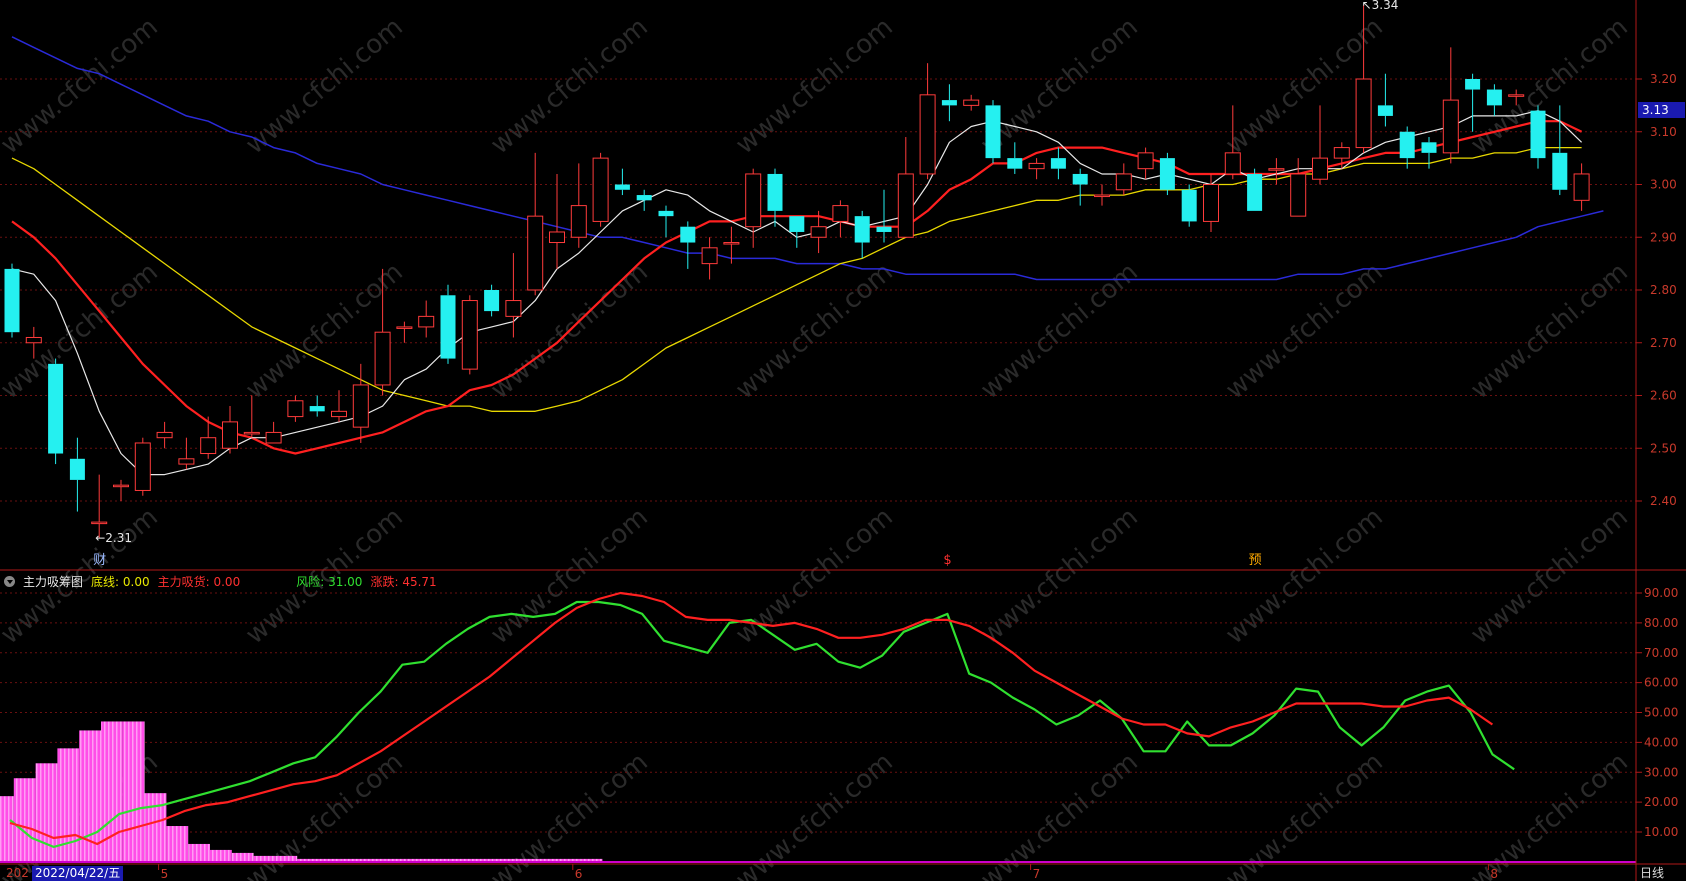  What do you see at coordinates (329, 581) in the screenshot?
I see `legend-risk: 风险: 31.00` at bounding box center [329, 581].